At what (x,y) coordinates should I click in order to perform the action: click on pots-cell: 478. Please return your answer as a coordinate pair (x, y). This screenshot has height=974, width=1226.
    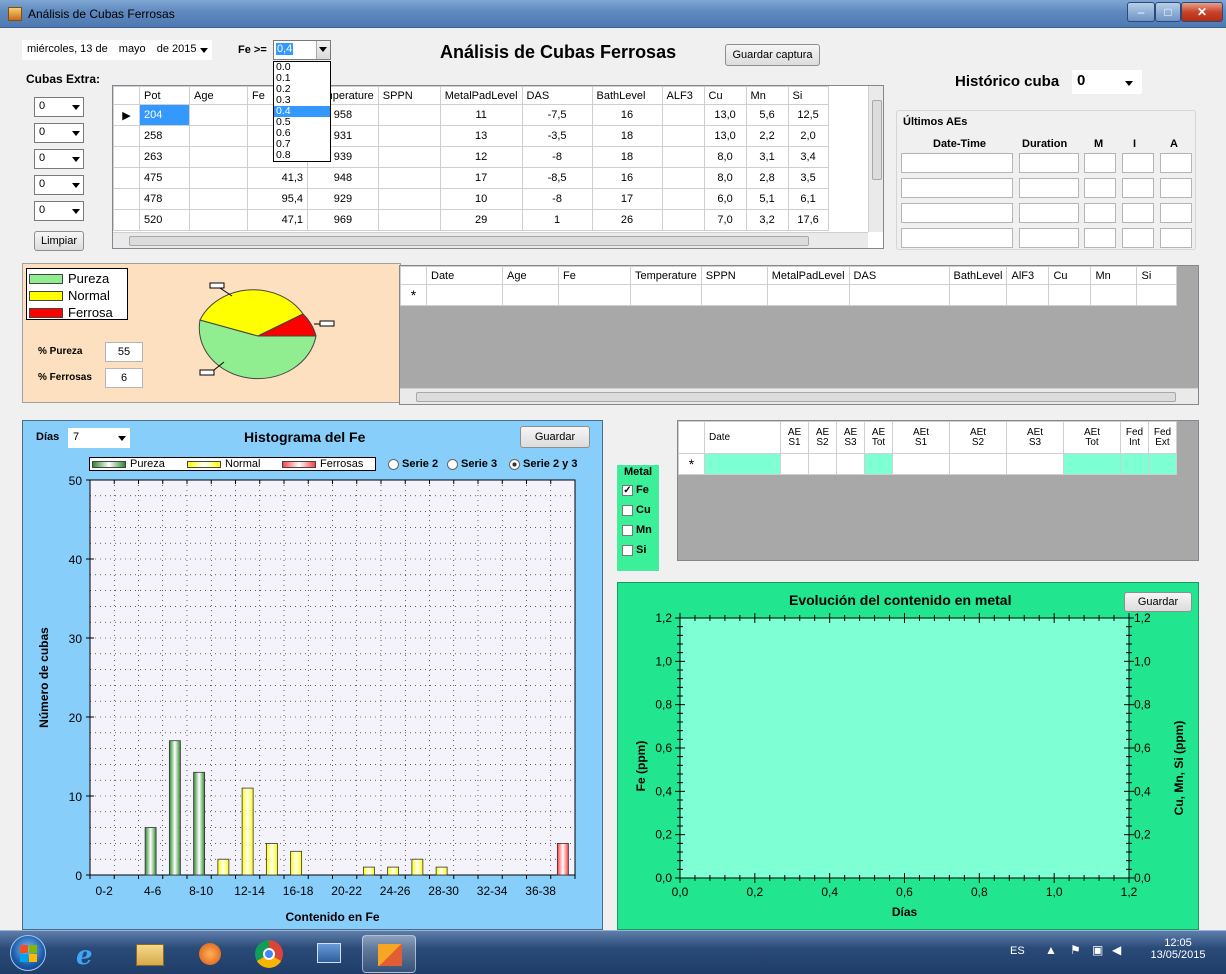
    Looking at the image, I should click on (164, 199).